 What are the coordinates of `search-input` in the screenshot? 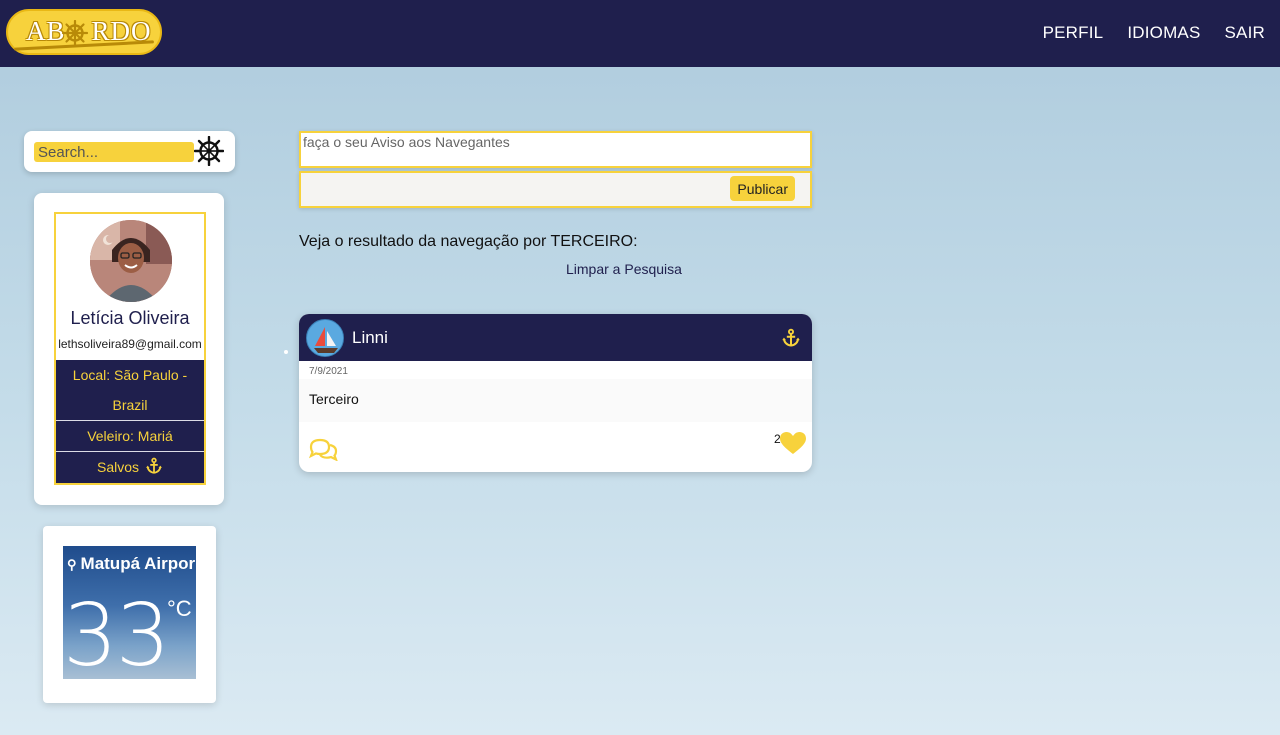 It's located at (114, 152).